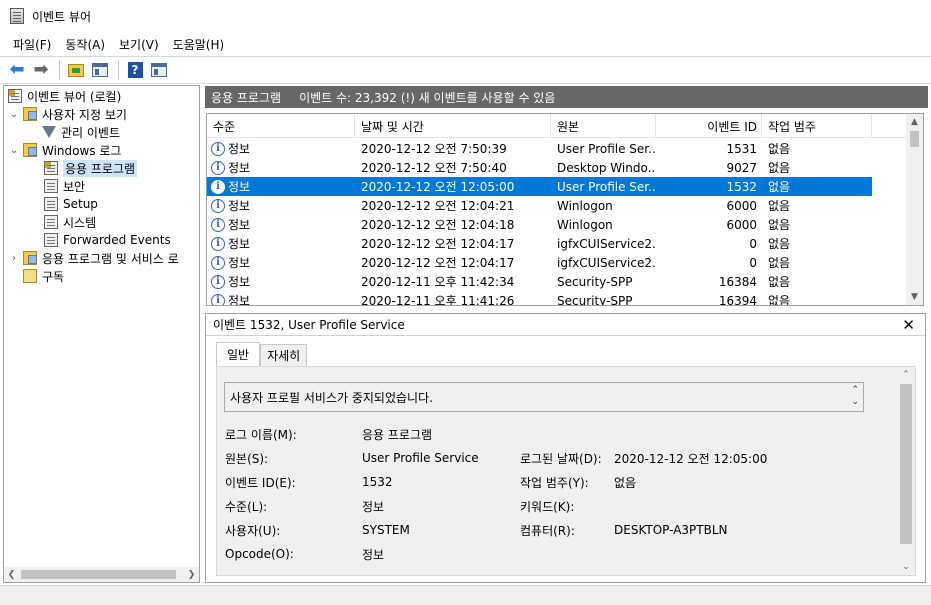 Image resolution: width=931 pixels, height=605 pixels. What do you see at coordinates (741, 205) in the screenshot?
I see `cell-event-id-text: 6000` at bounding box center [741, 205].